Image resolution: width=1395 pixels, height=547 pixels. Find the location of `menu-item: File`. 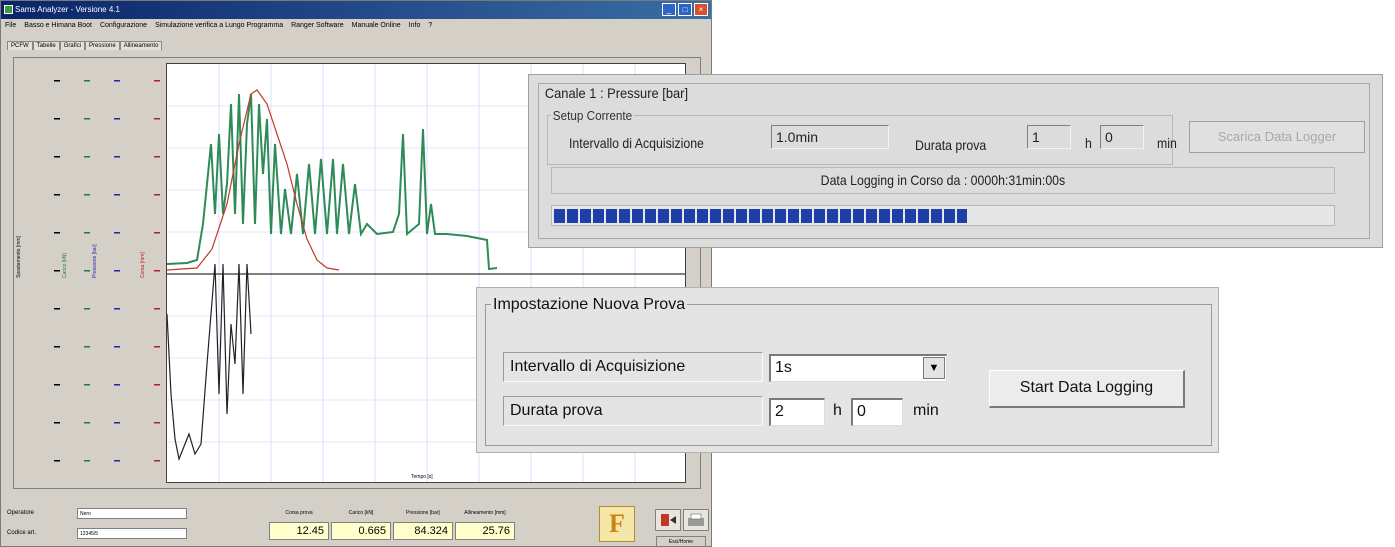

menu-item: File is located at coordinates (10, 26).